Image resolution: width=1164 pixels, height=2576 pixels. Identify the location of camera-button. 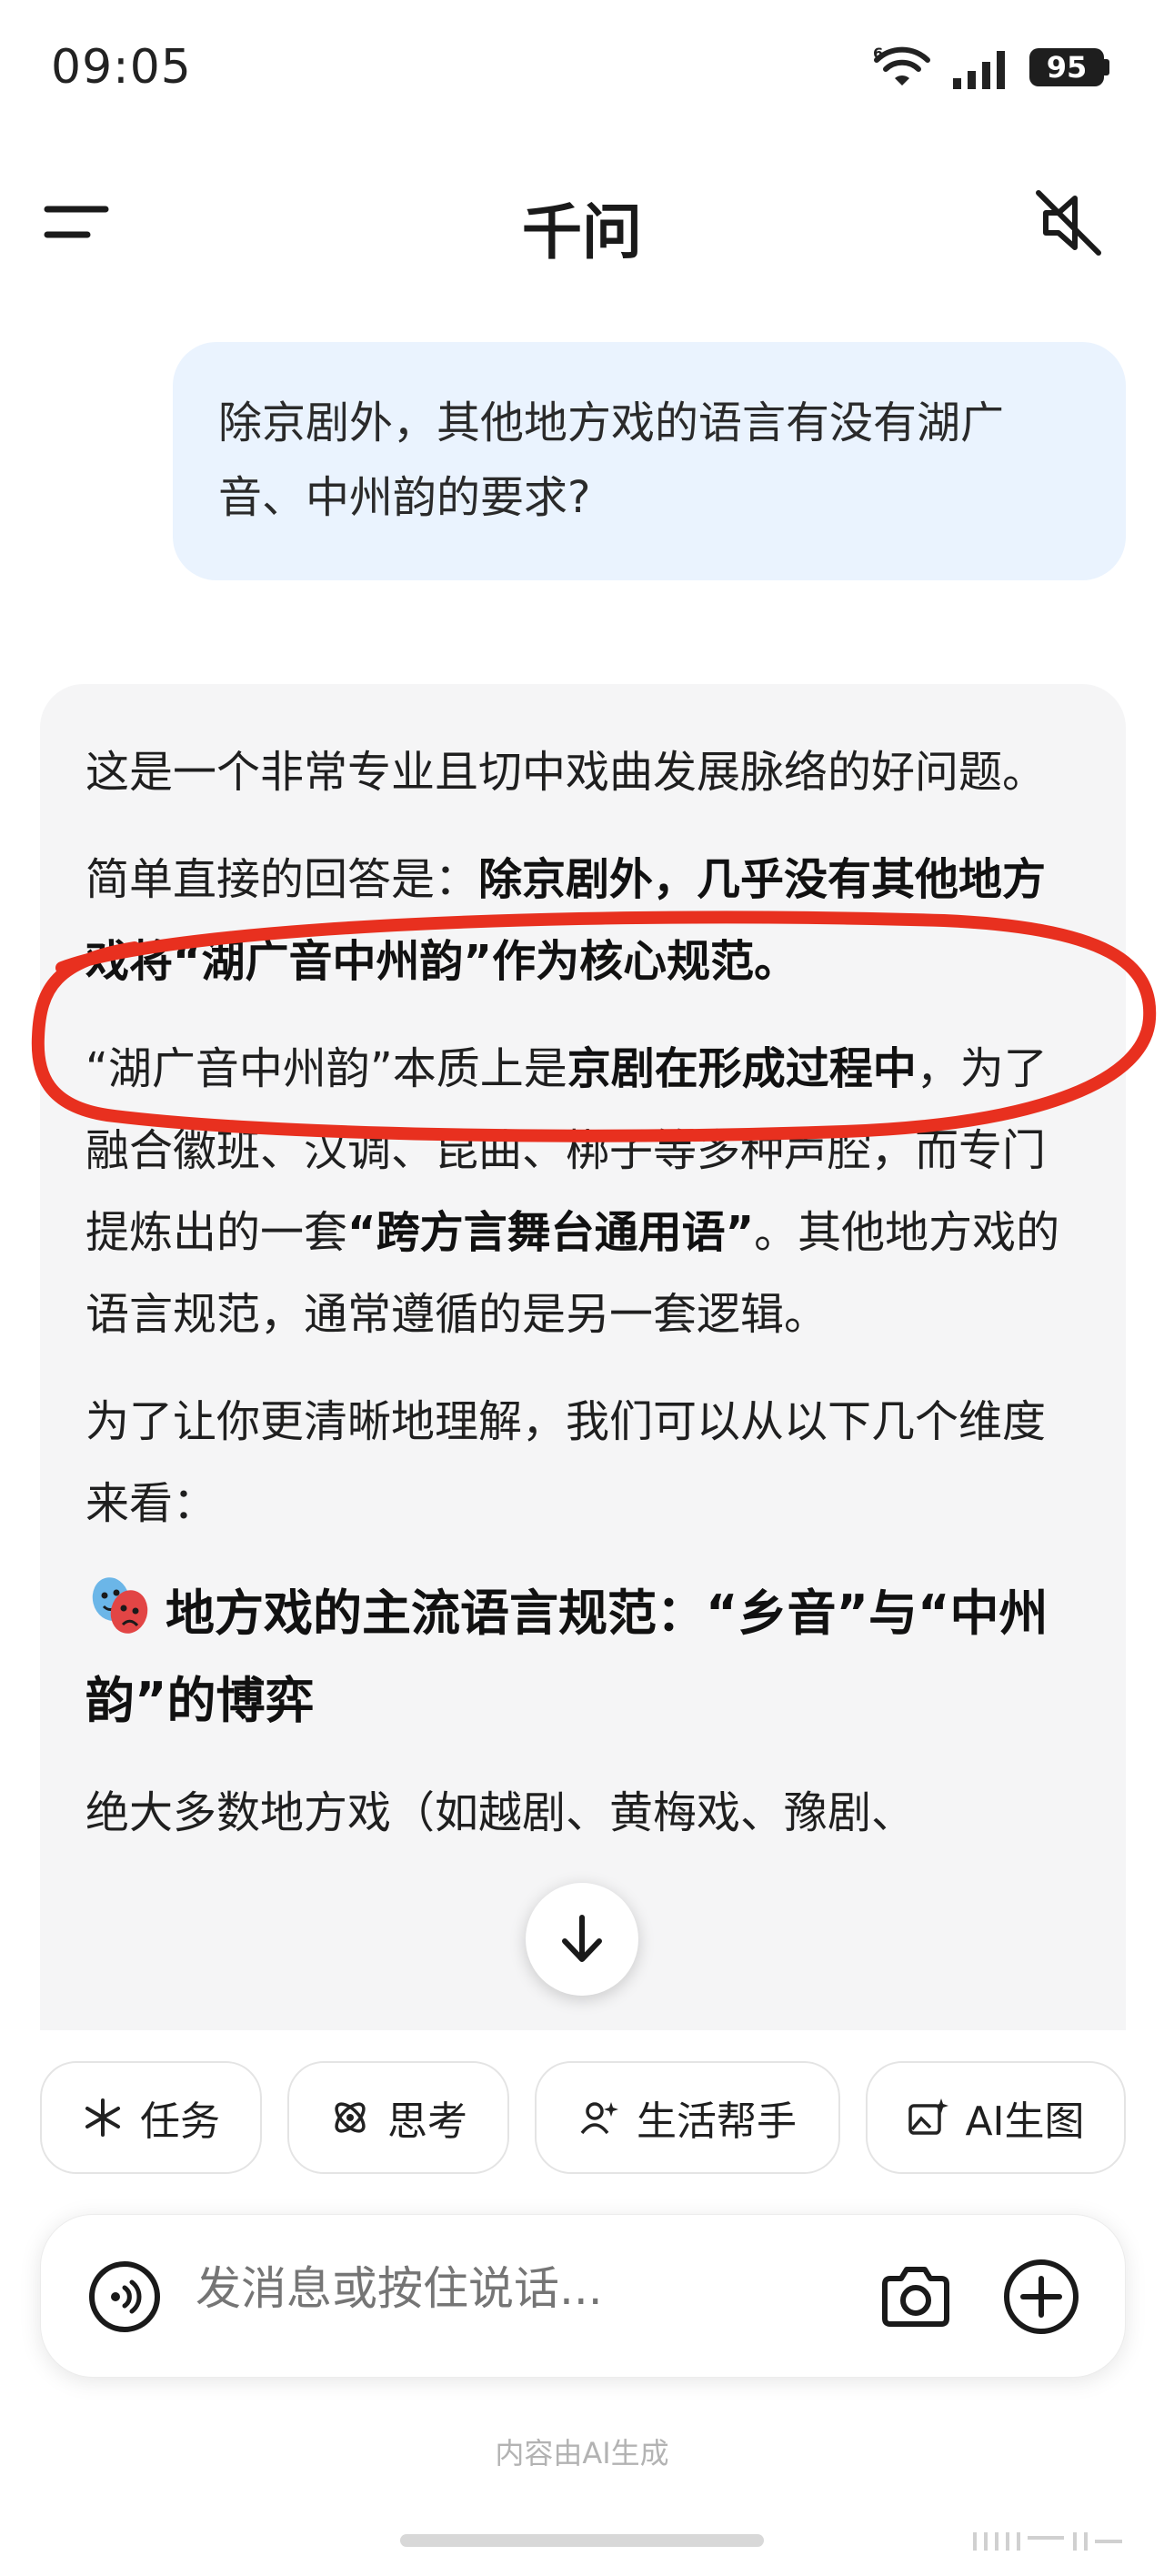
(916, 2297).